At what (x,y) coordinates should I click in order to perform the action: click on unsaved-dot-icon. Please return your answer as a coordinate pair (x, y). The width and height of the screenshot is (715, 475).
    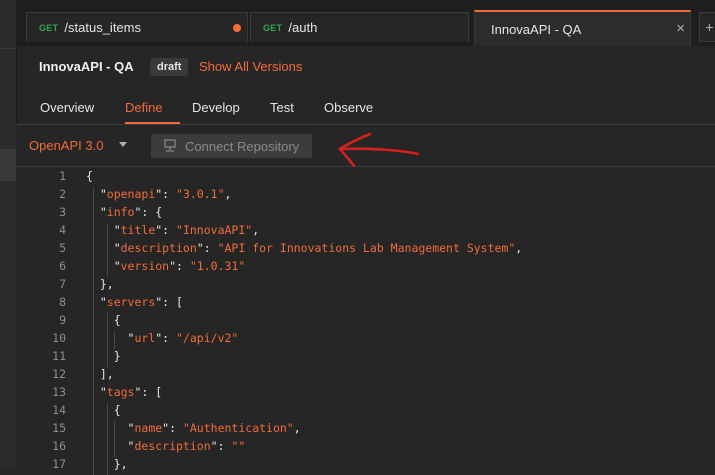
    Looking at the image, I should click on (237, 28).